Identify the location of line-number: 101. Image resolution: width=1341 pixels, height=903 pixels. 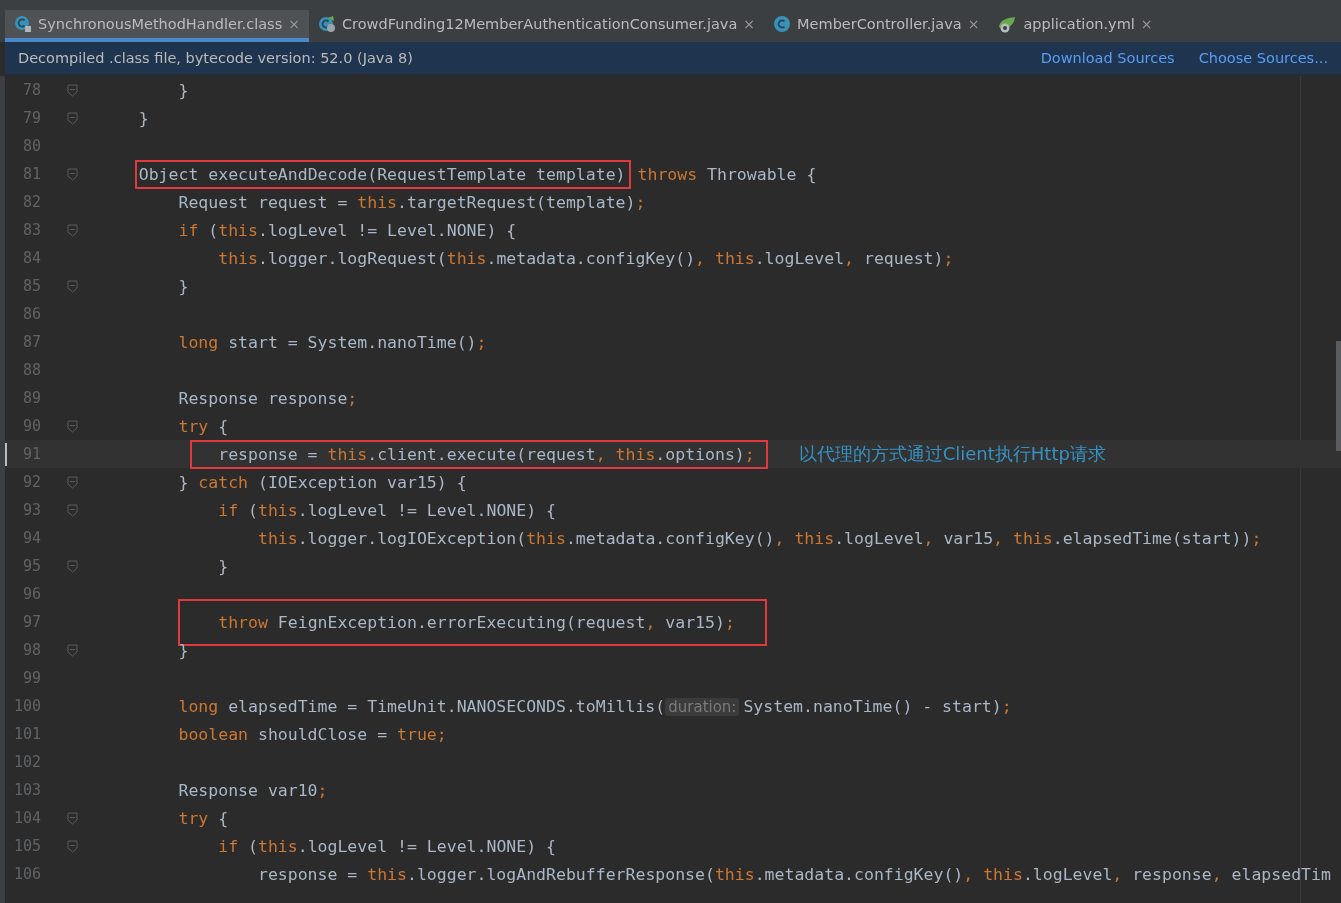
(26, 734).